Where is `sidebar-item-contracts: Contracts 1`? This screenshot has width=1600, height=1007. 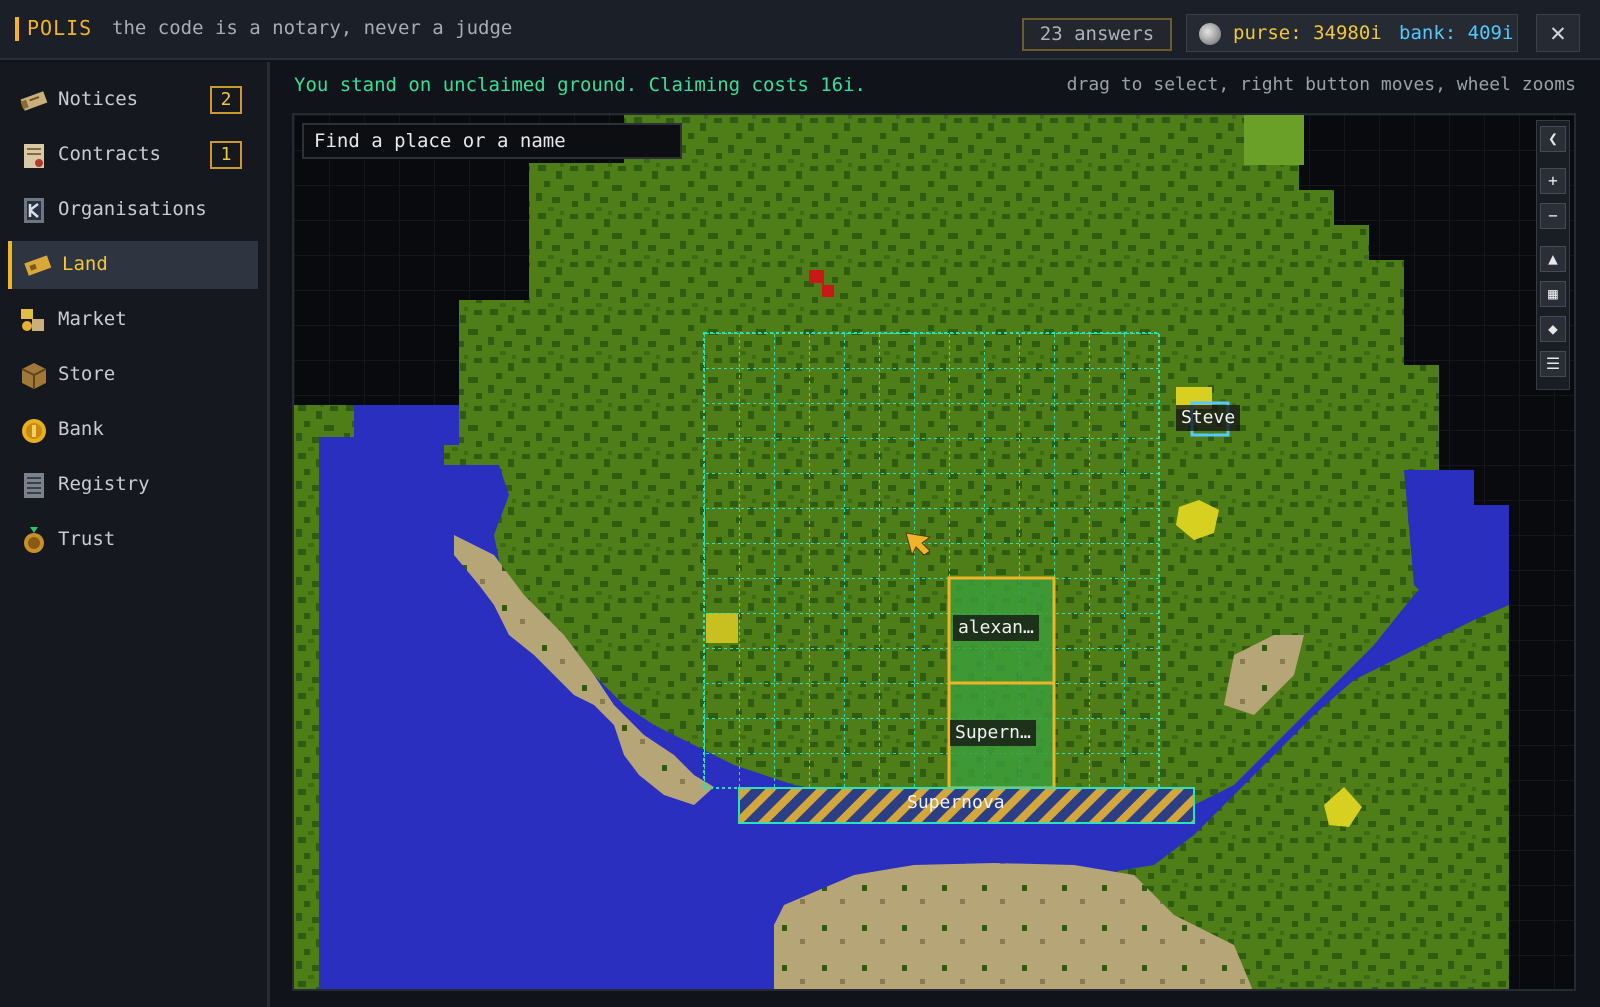 sidebar-item-contracts: Contracts 1 is located at coordinates (133, 155).